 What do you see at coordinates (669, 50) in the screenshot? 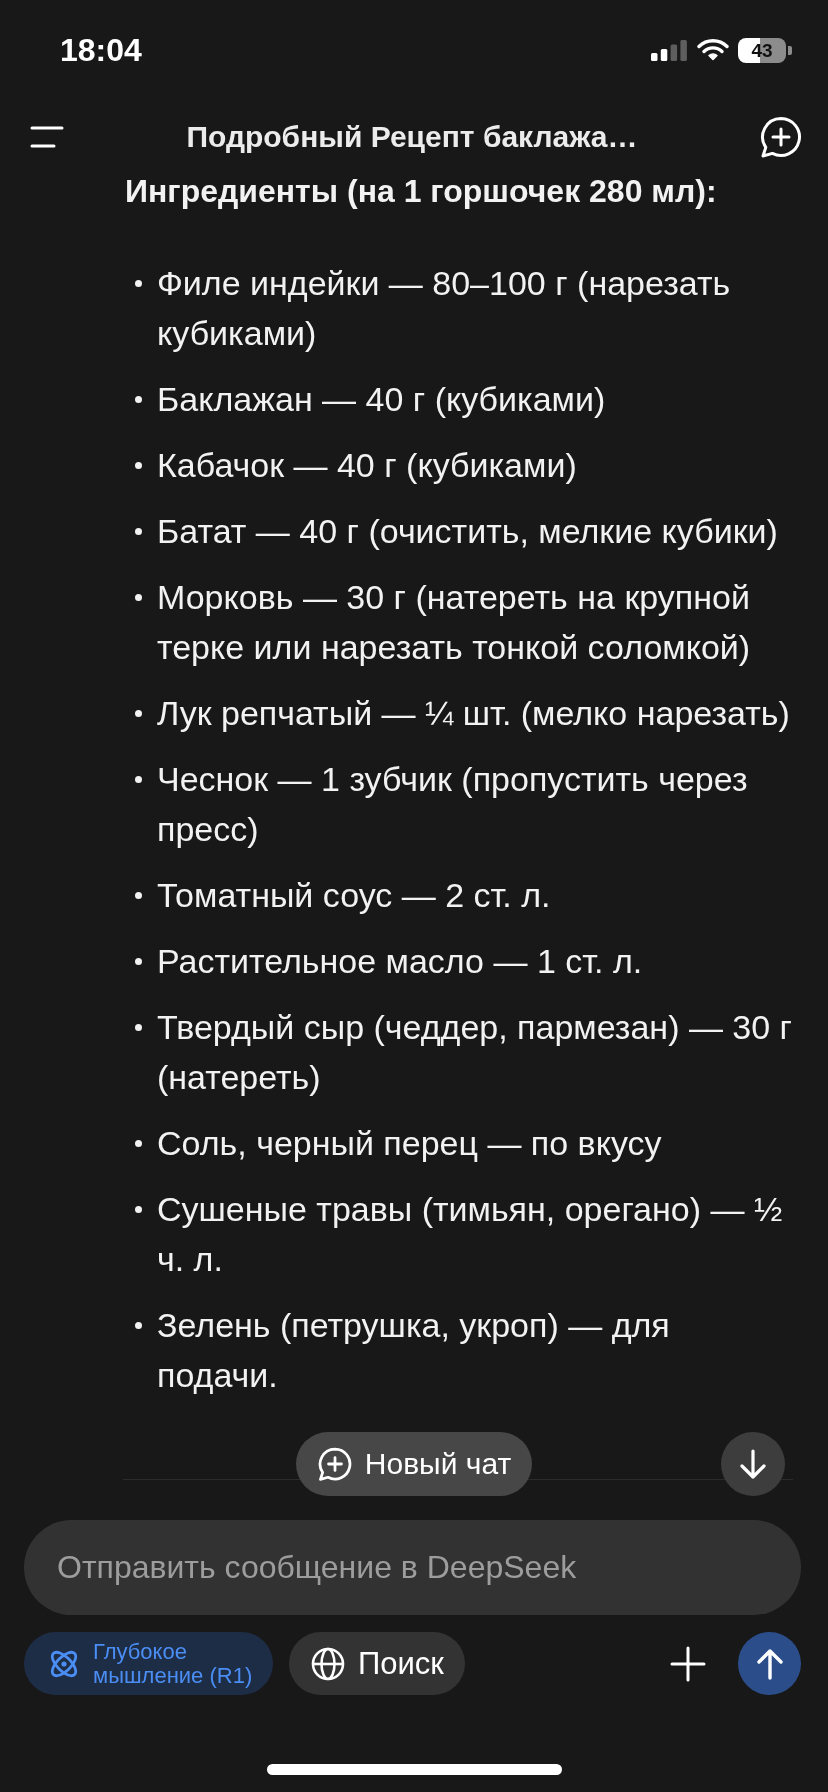
I see `signal-icon` at bounding box center [669, 50].